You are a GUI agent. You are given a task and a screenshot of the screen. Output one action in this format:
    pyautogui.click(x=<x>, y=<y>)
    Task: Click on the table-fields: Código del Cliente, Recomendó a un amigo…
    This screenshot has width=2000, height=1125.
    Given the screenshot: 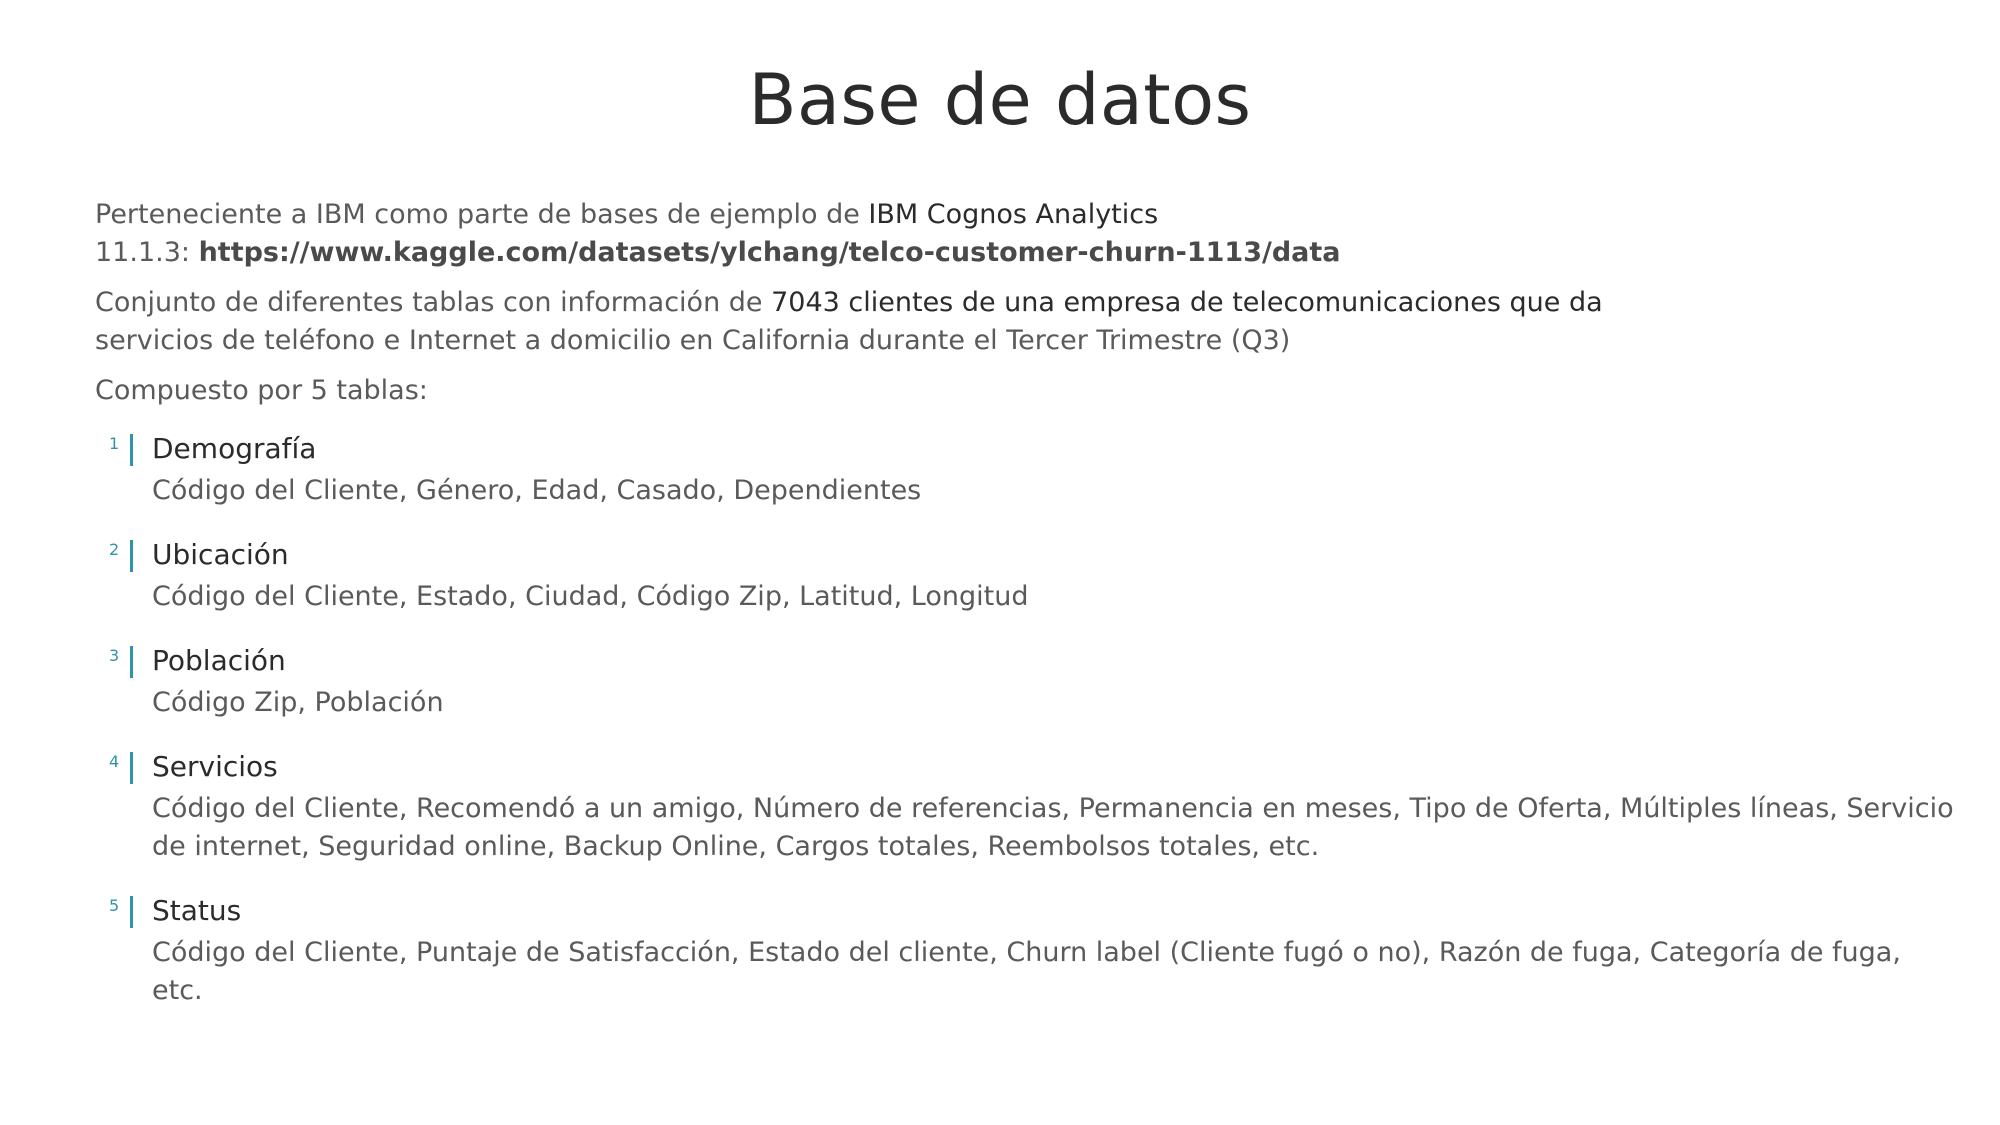 What is the action you would take?
    pyautogui.click(x=1053, y=827)
    